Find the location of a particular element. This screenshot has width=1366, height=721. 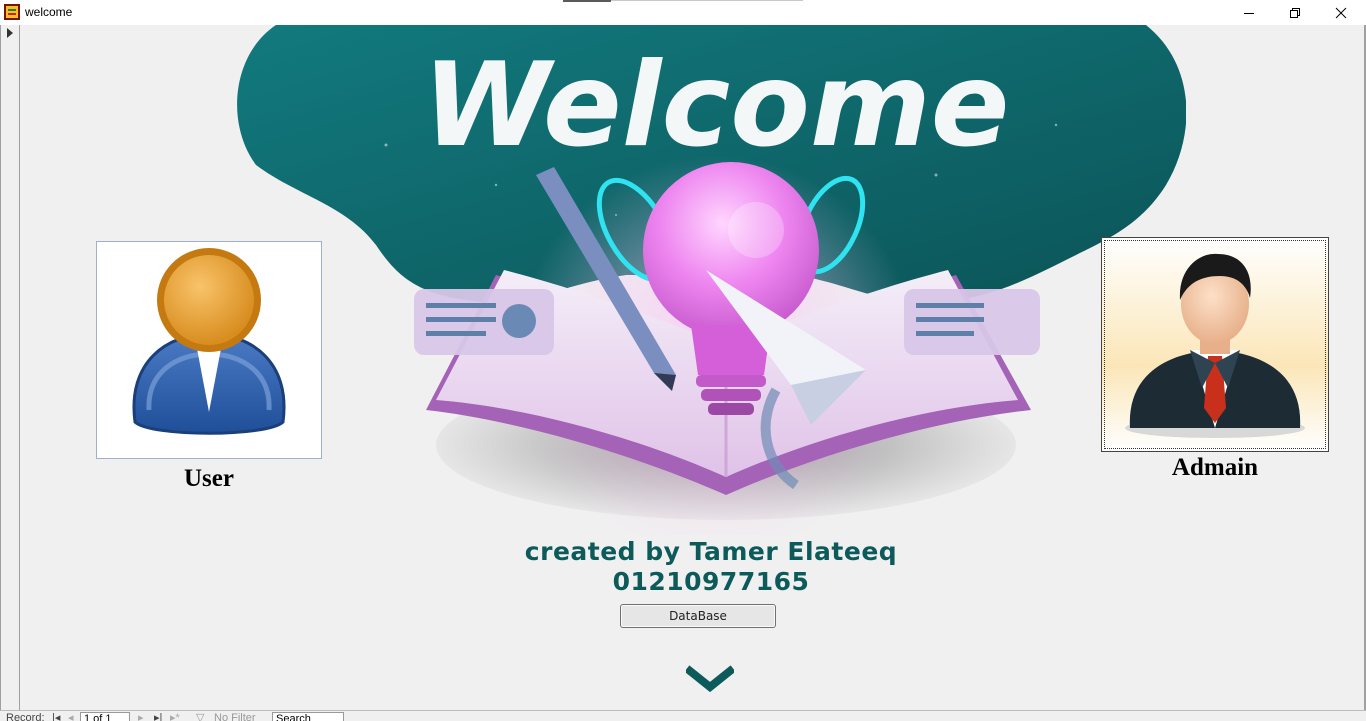

restore-icon is located at coordinates (1295, 12).